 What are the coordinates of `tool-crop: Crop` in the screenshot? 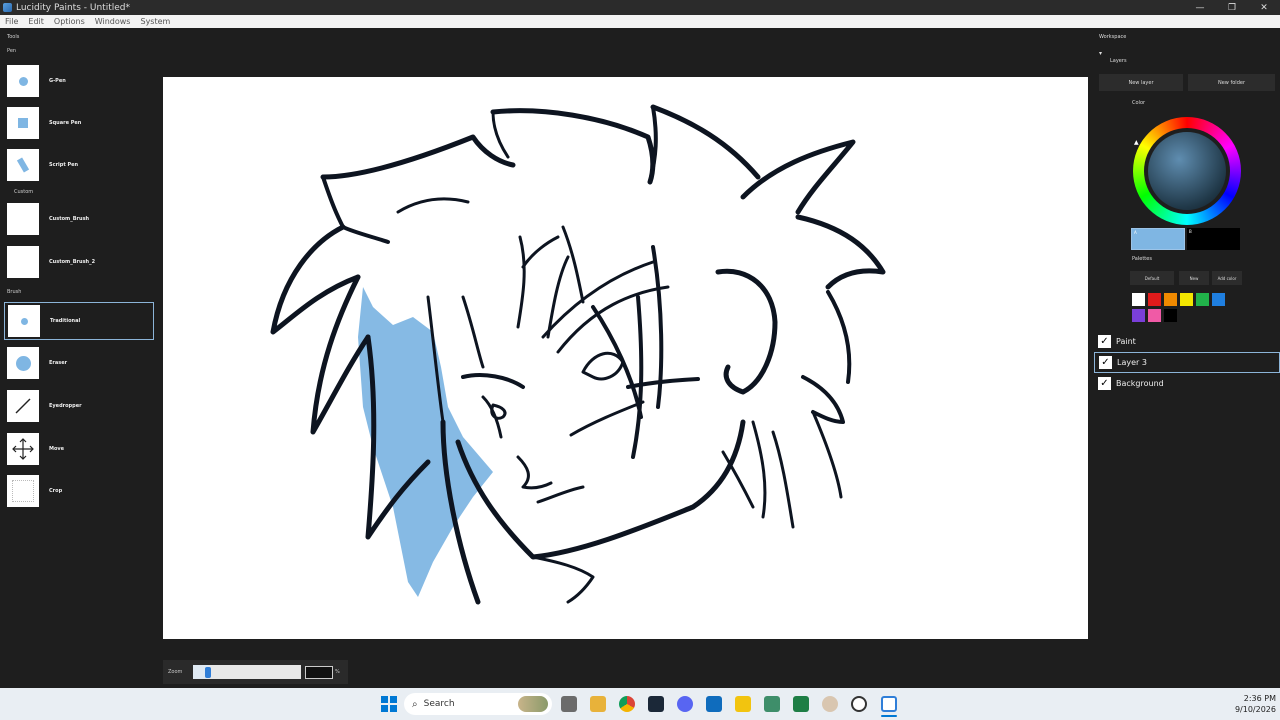 It's located at (79, 491).